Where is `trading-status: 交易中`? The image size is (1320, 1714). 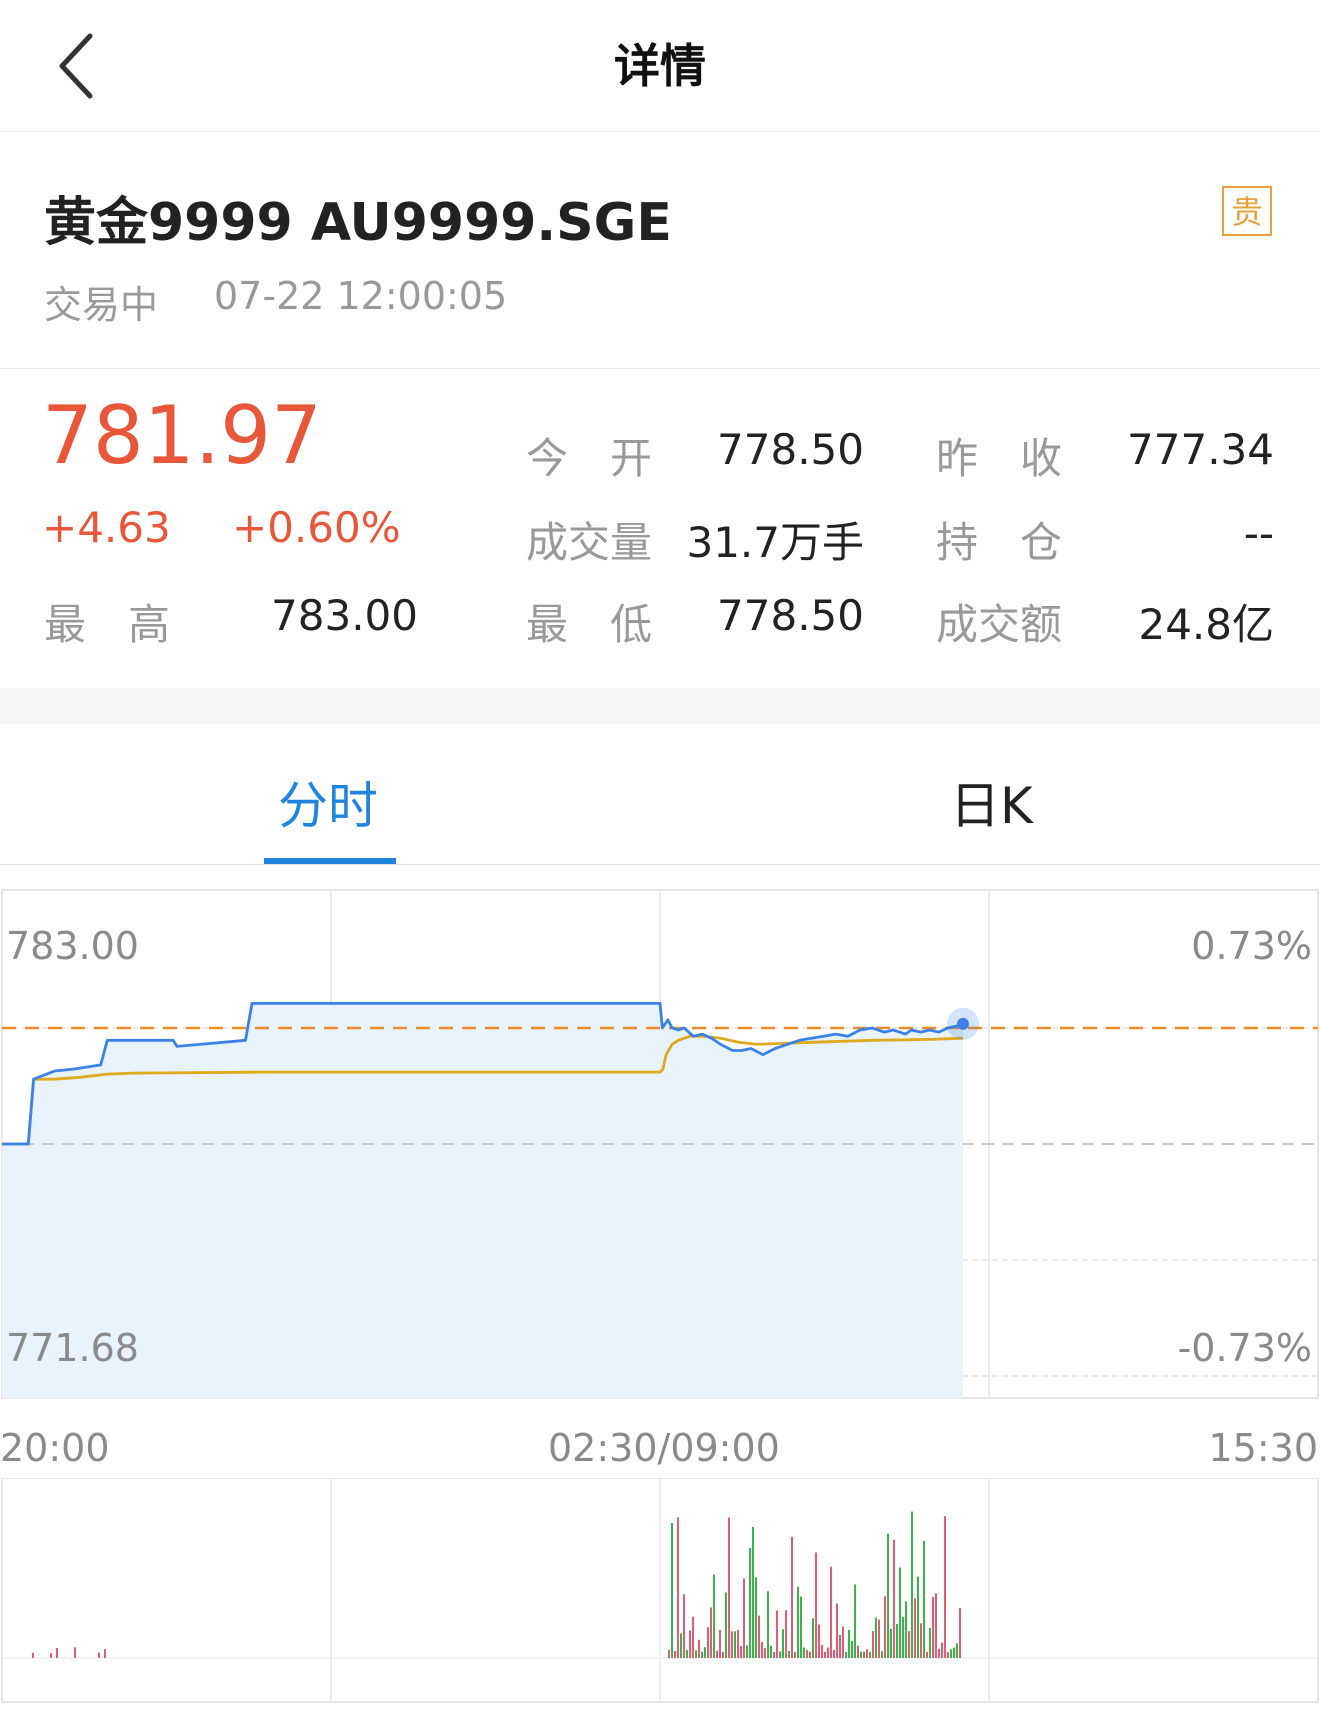
trading-status: 交易中 is located at coordinates (101, 305).